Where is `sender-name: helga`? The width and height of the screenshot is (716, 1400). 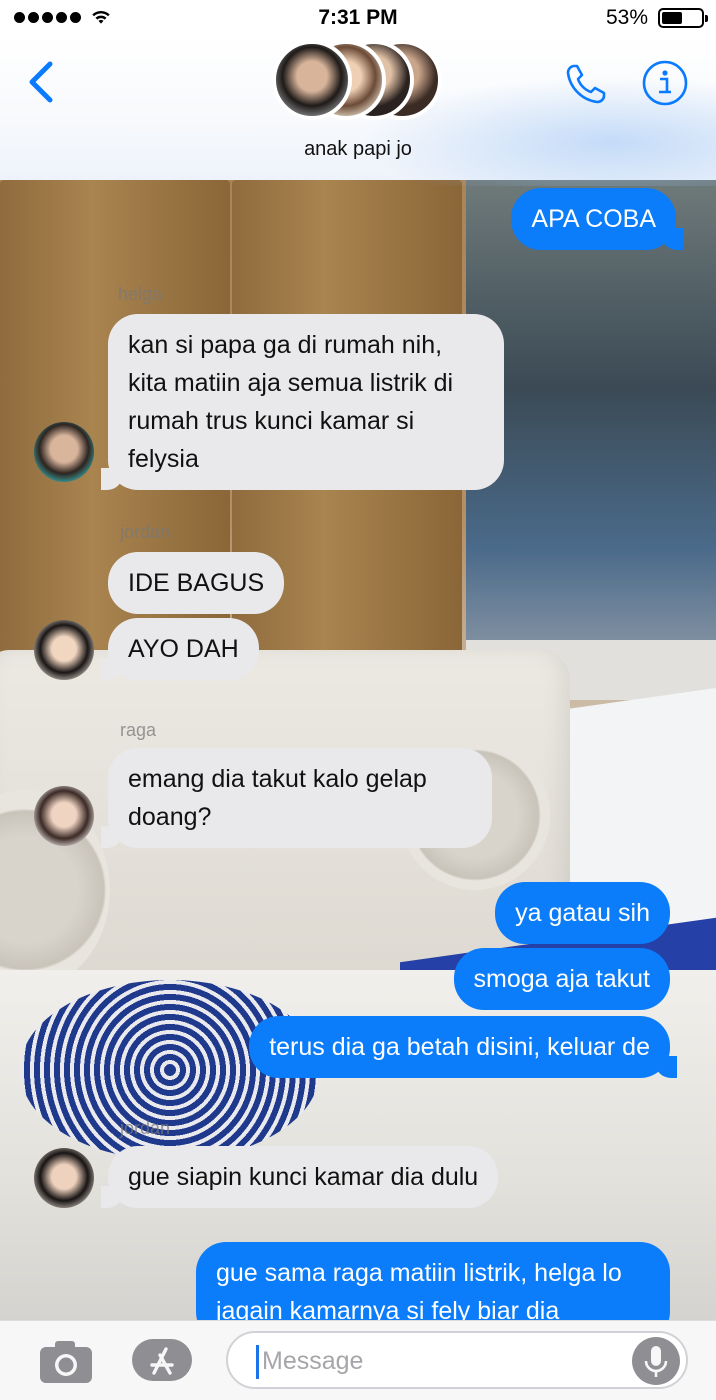 sender-name: helga is located at coordinates (140, 294).